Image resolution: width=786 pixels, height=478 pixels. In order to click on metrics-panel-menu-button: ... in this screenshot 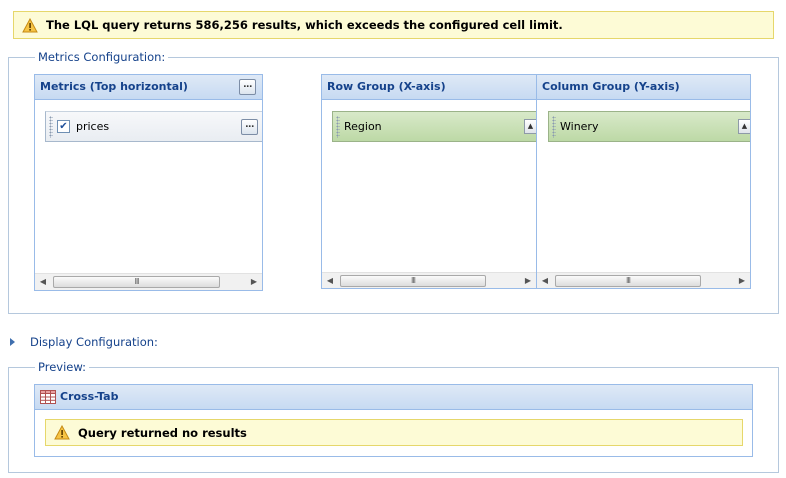, I will do `click(247, 87)`.